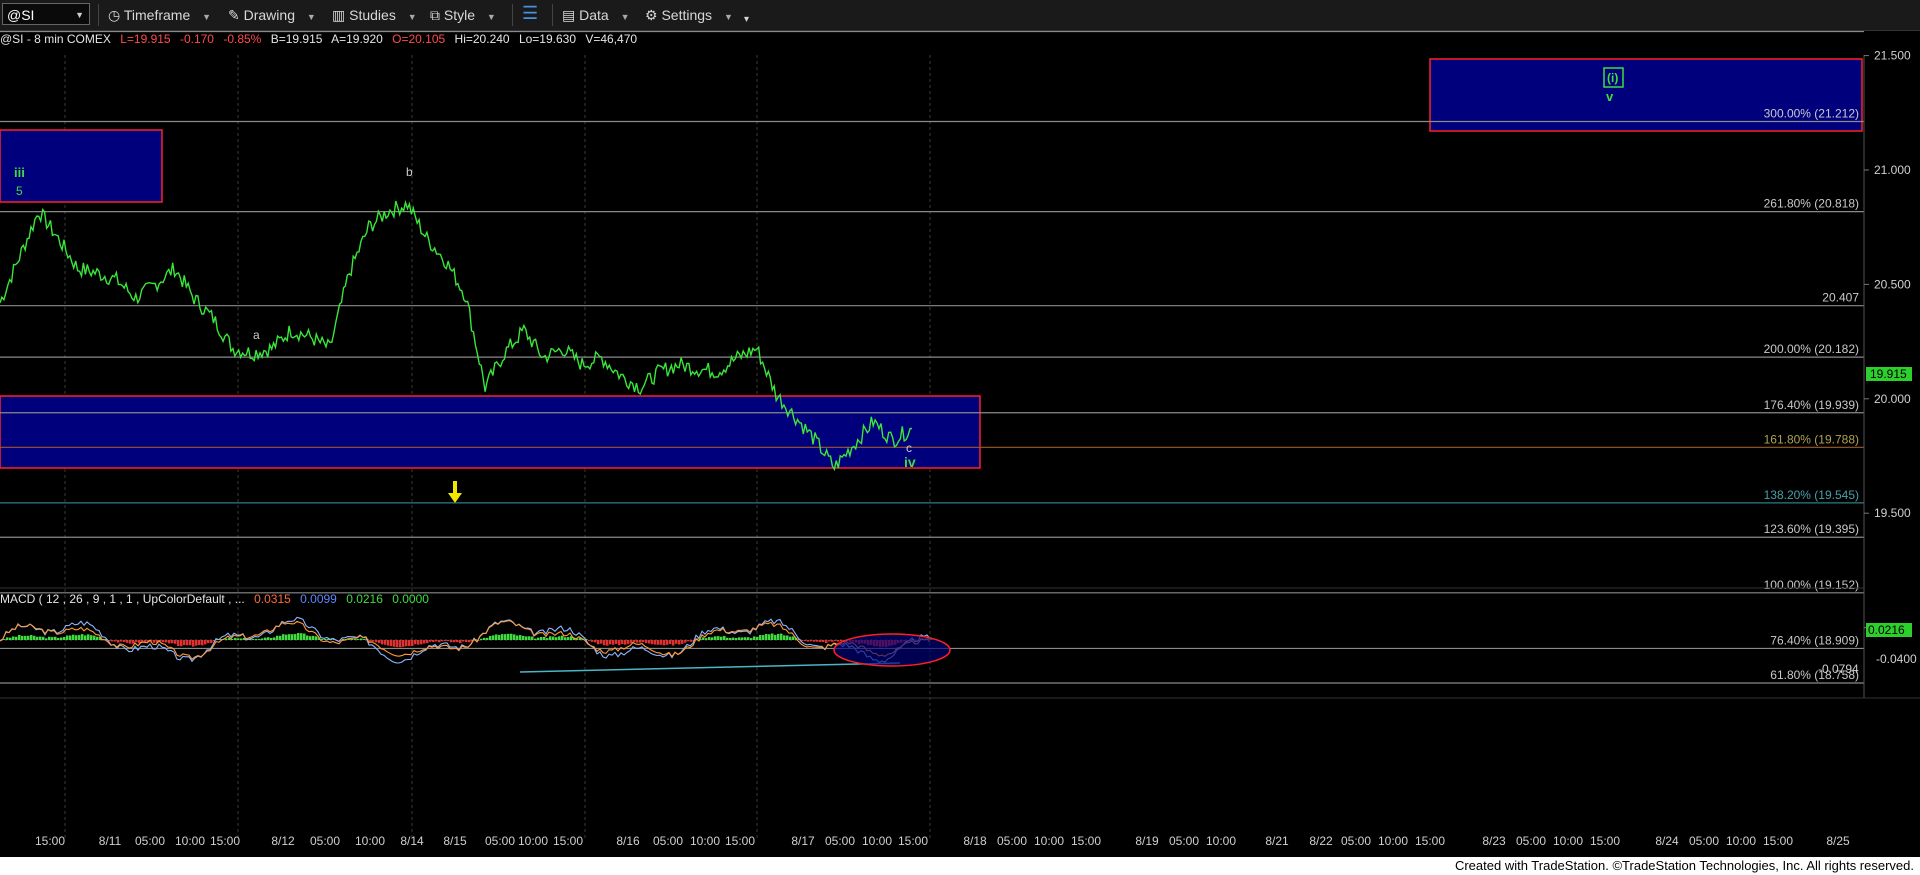 This screenshot has width=1920, height=875. Describe the element at coordinates (1667, 841) in the screenshot. I see `time-axis-label: 8/24` at that location.